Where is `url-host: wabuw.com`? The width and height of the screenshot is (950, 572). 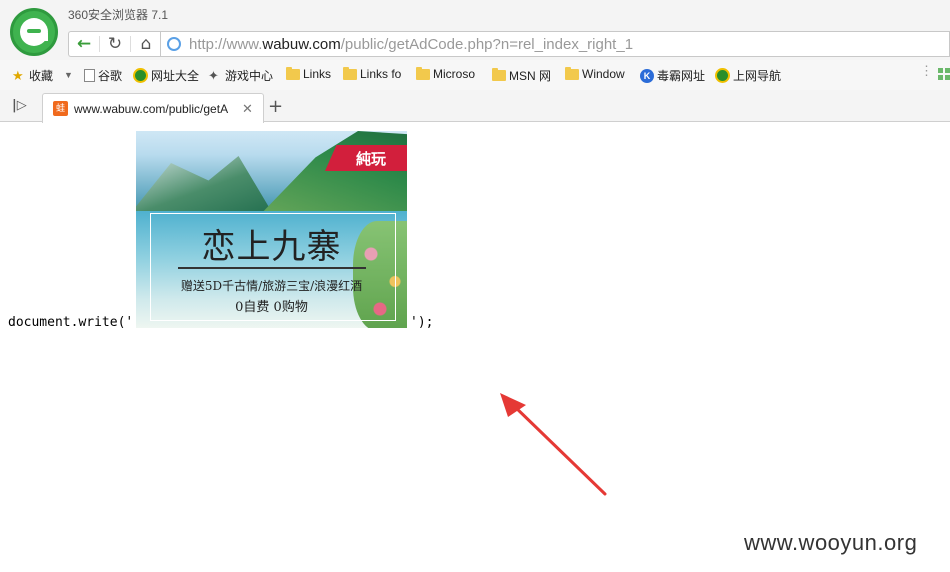
url-host: wabuw.com is located at coordinates (301, 44).